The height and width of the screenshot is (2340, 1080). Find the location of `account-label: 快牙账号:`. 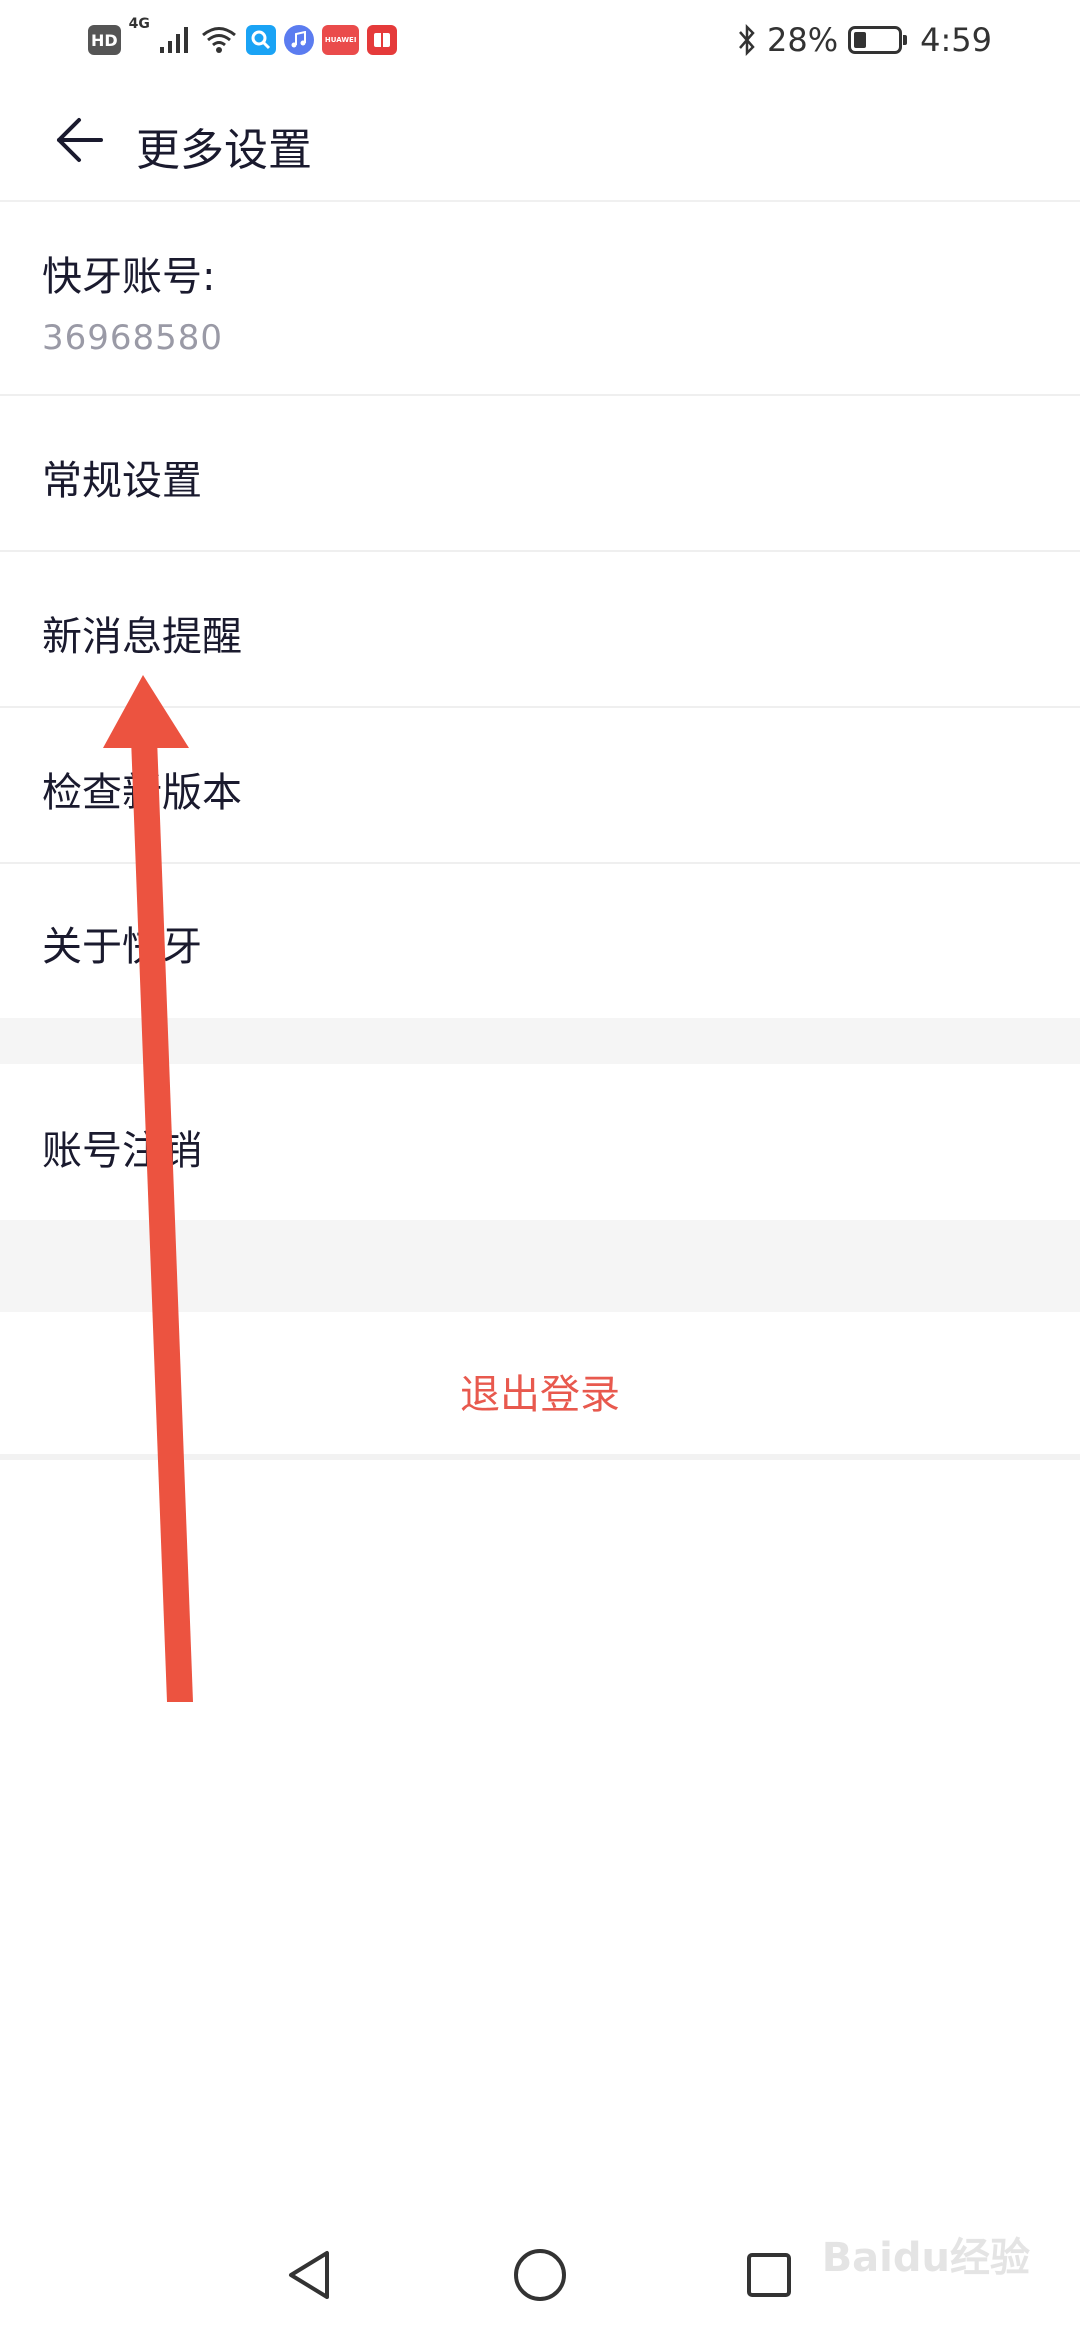

account-label: 快牙账号: is located at coordinates (129, 277).